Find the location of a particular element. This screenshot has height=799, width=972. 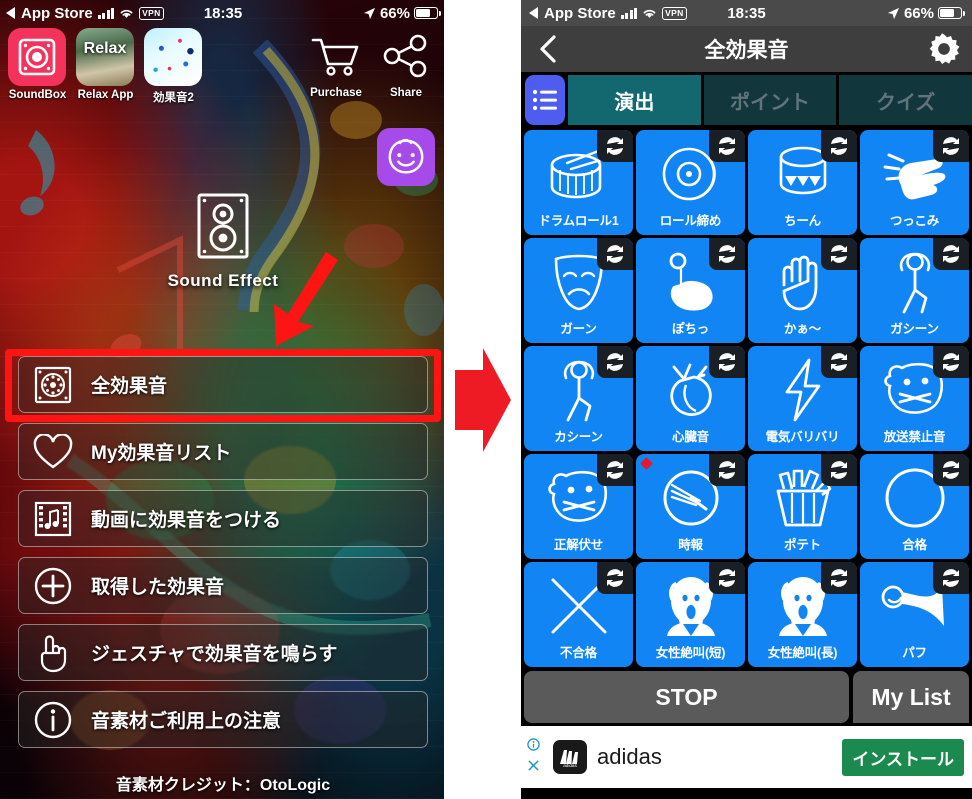

menu-item-label: 取得した効果音 is located at coordinates (158, 587).